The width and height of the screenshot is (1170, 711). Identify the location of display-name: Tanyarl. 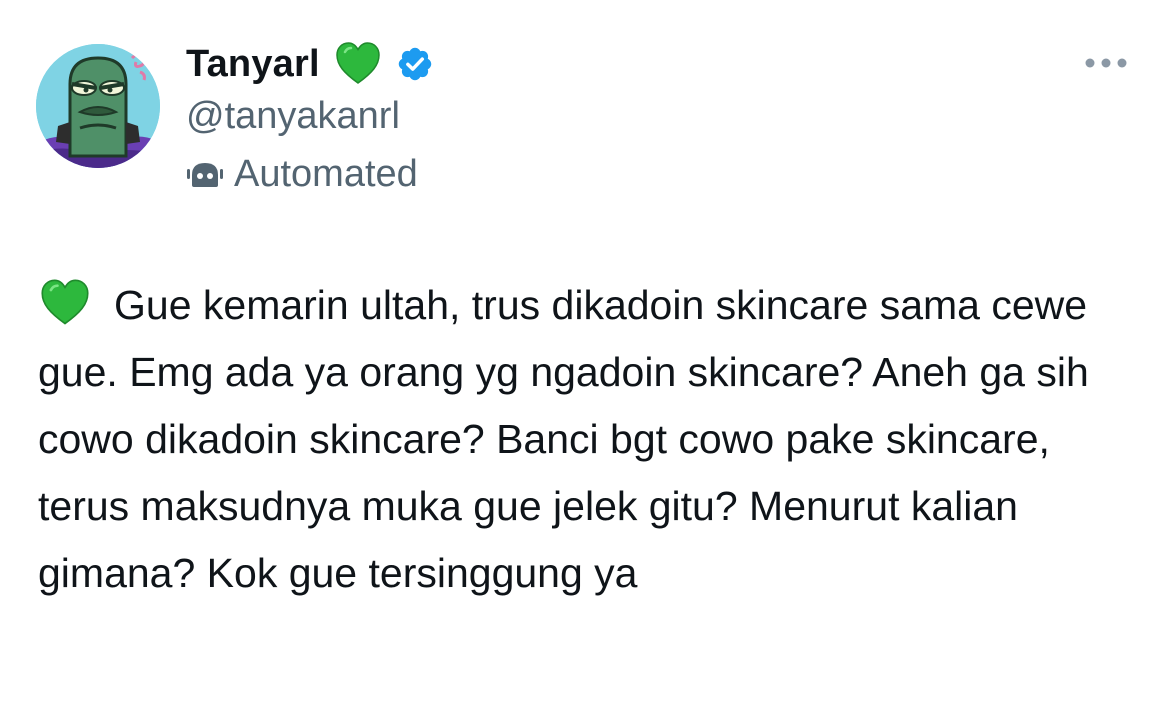
(253, 64).